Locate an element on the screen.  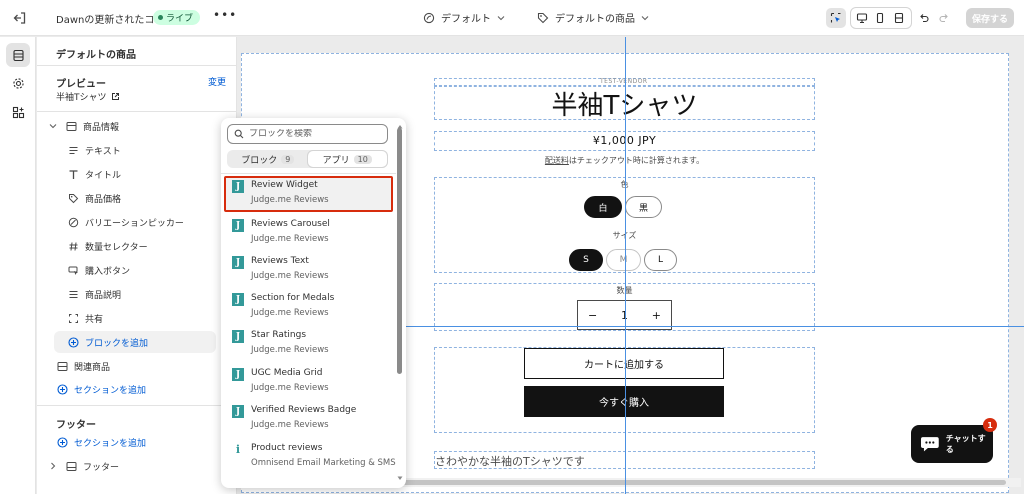
undo-button is located at coordinates (924, 18).